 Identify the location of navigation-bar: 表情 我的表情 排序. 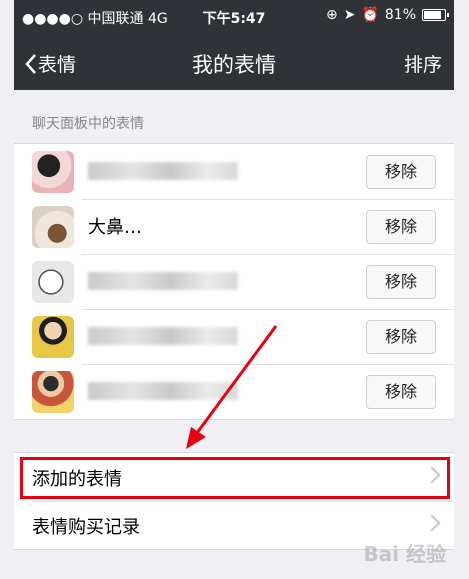
(234, 64).